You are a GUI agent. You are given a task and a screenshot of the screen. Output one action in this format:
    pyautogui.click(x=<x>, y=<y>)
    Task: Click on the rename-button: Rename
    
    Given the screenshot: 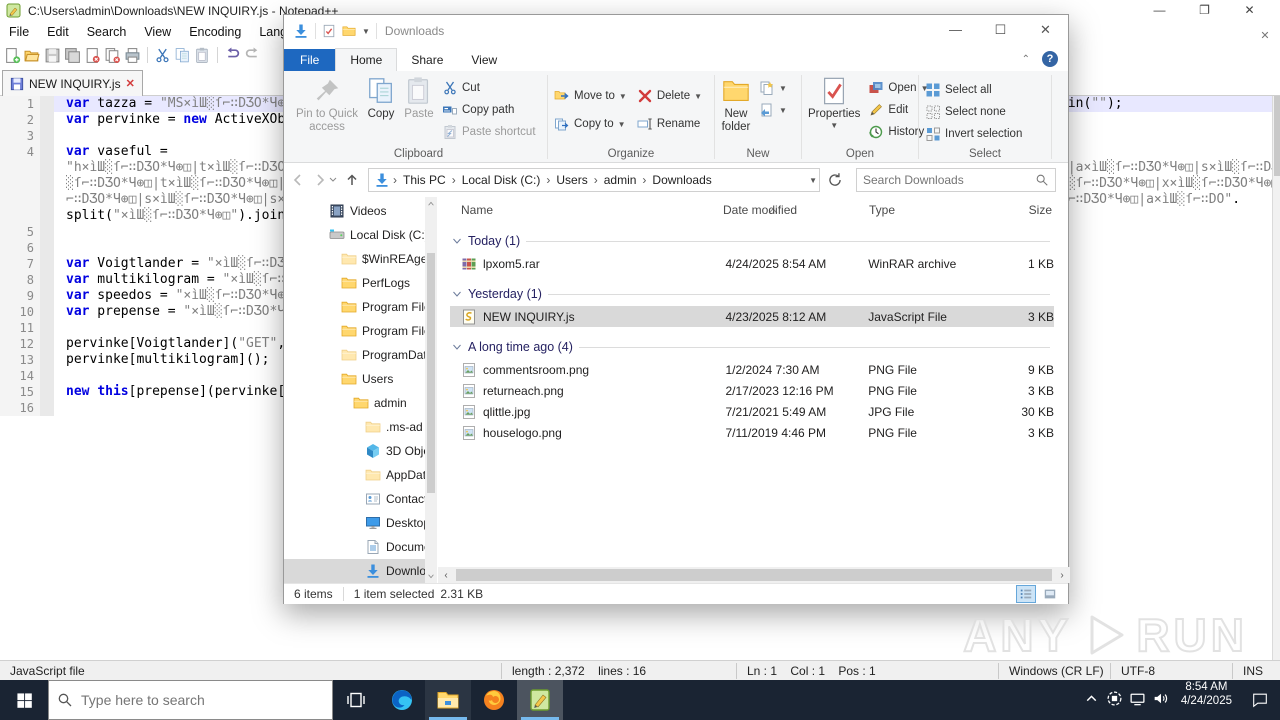 What is the action you would take?
    pyautogui.click(x=669, y=124)
    